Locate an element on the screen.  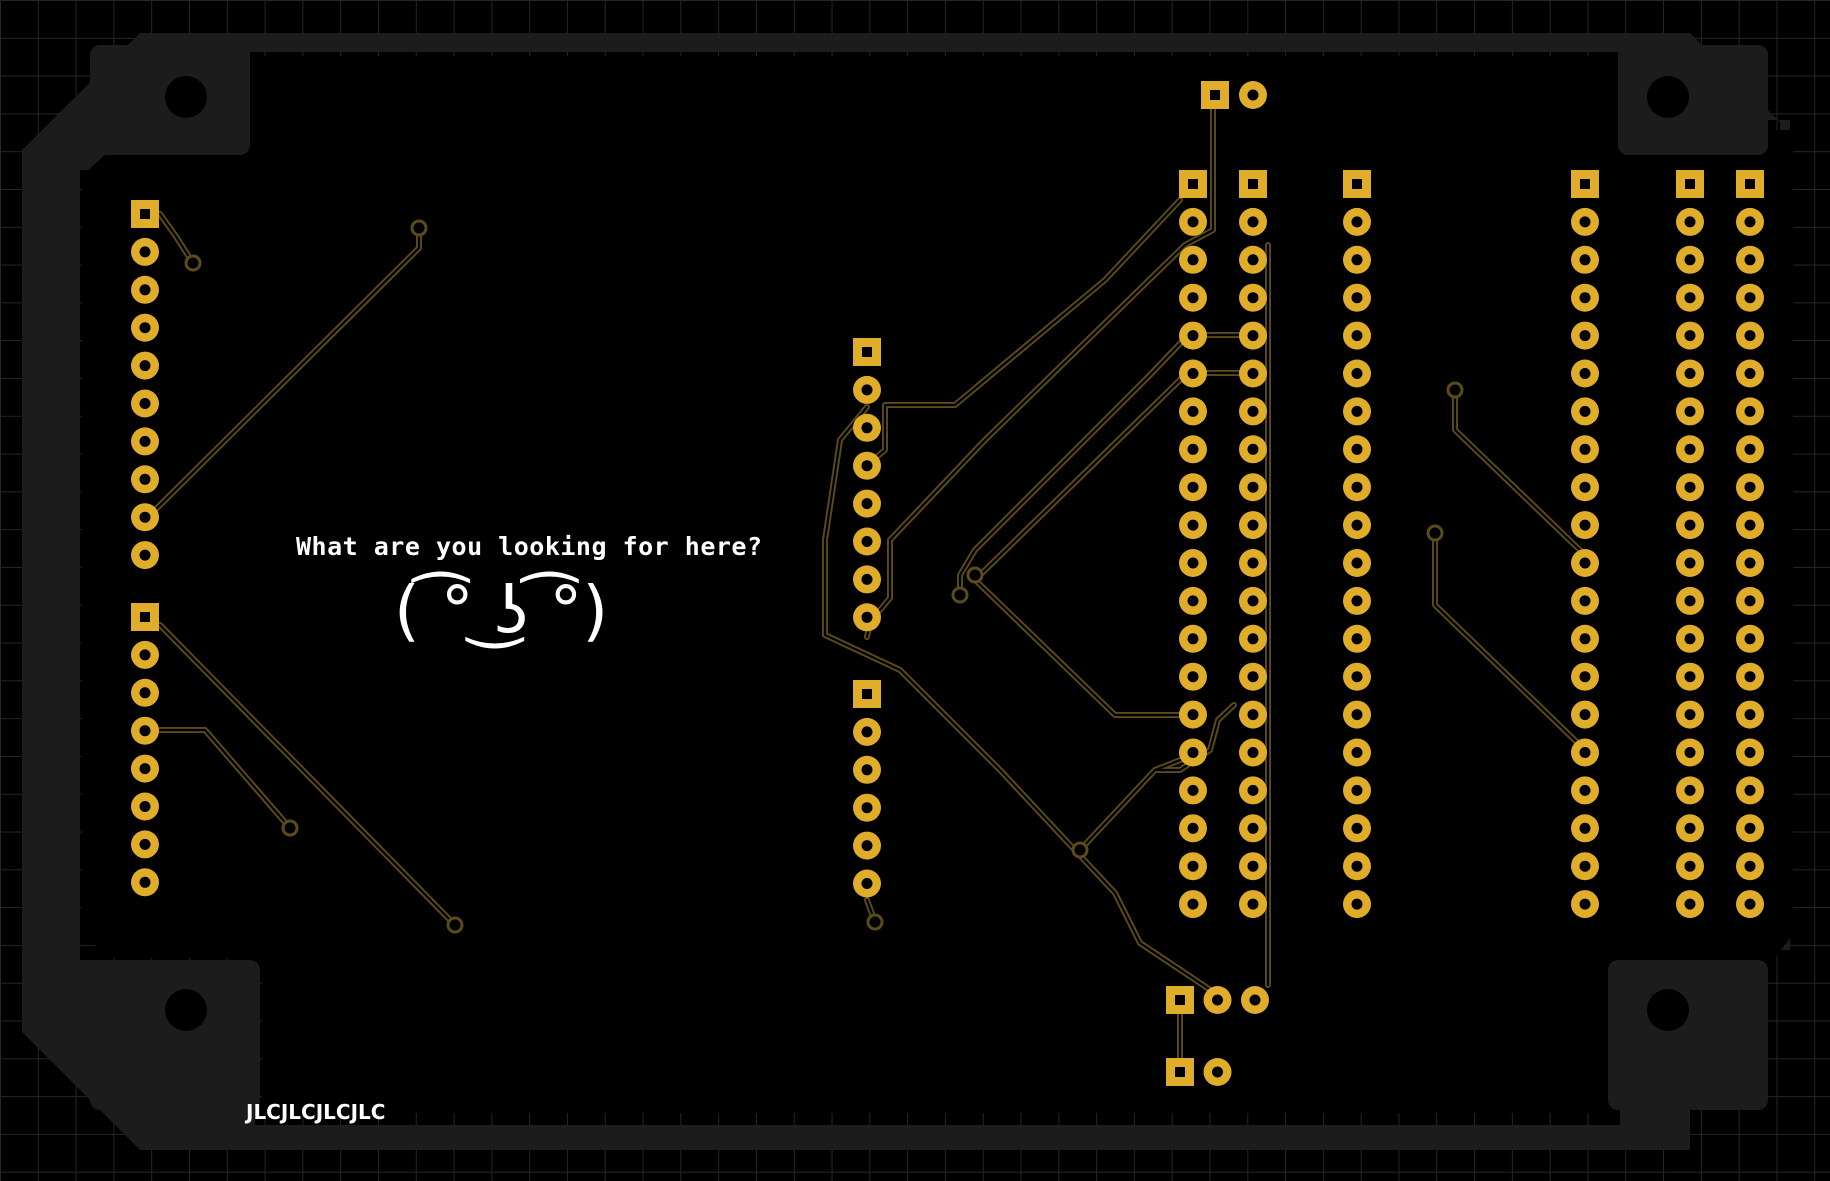
silkscreen-face: ( ͡° ͜ʖ ͡°) is located at coordinates (501, 610).